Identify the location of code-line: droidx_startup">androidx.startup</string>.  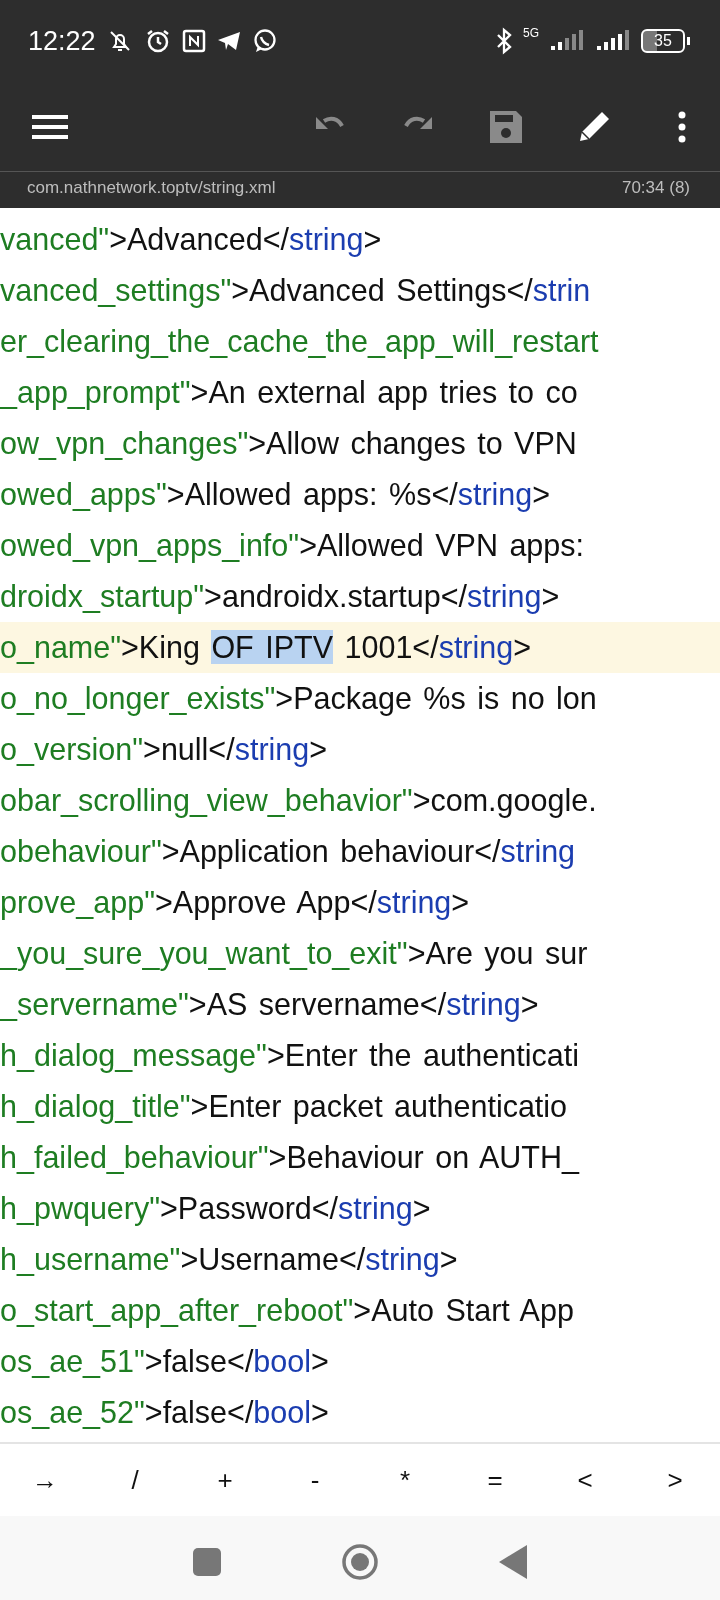
(280, 597).